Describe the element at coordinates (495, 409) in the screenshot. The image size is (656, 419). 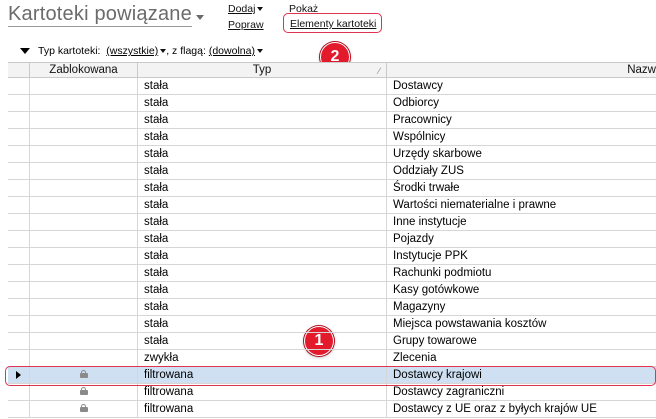
I see `cell-nazwa: Dostawcy z UE oraz z byłych krajów UE` at that location.